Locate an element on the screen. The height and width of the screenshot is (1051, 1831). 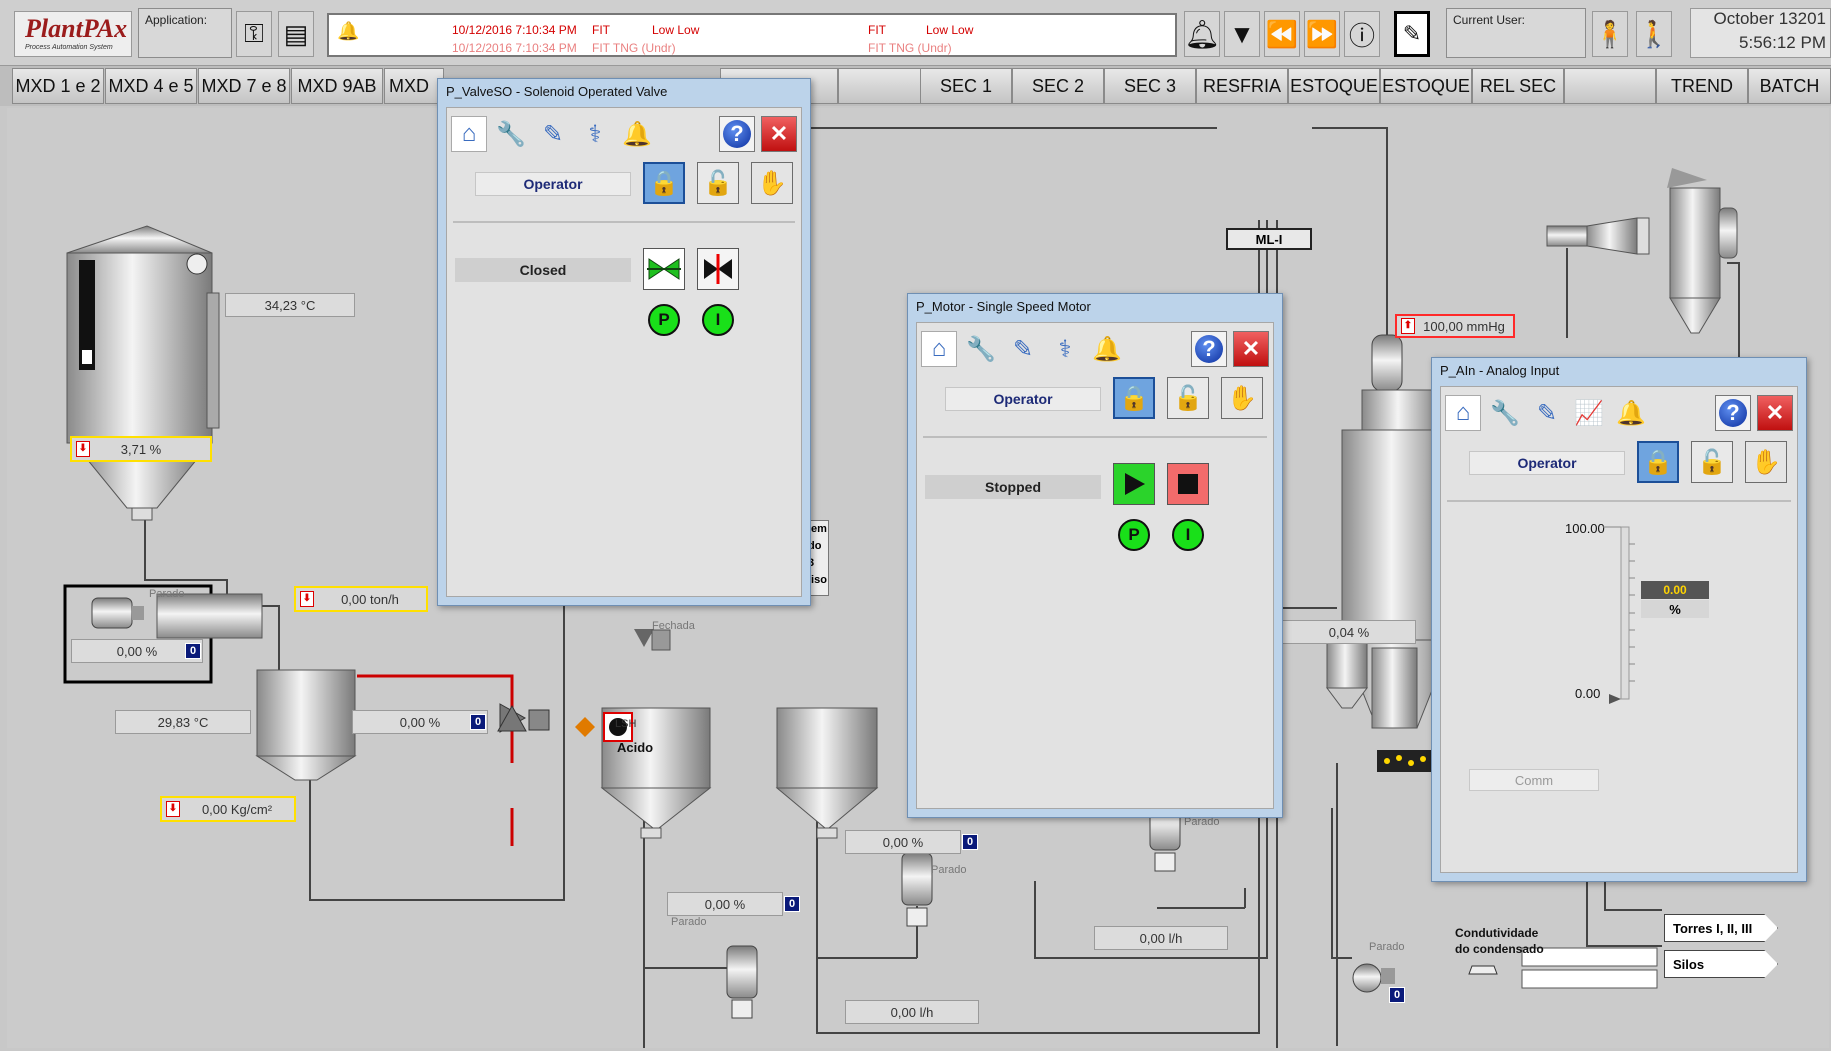
tab-mxd: MXD is located at coordinates (414, 86).